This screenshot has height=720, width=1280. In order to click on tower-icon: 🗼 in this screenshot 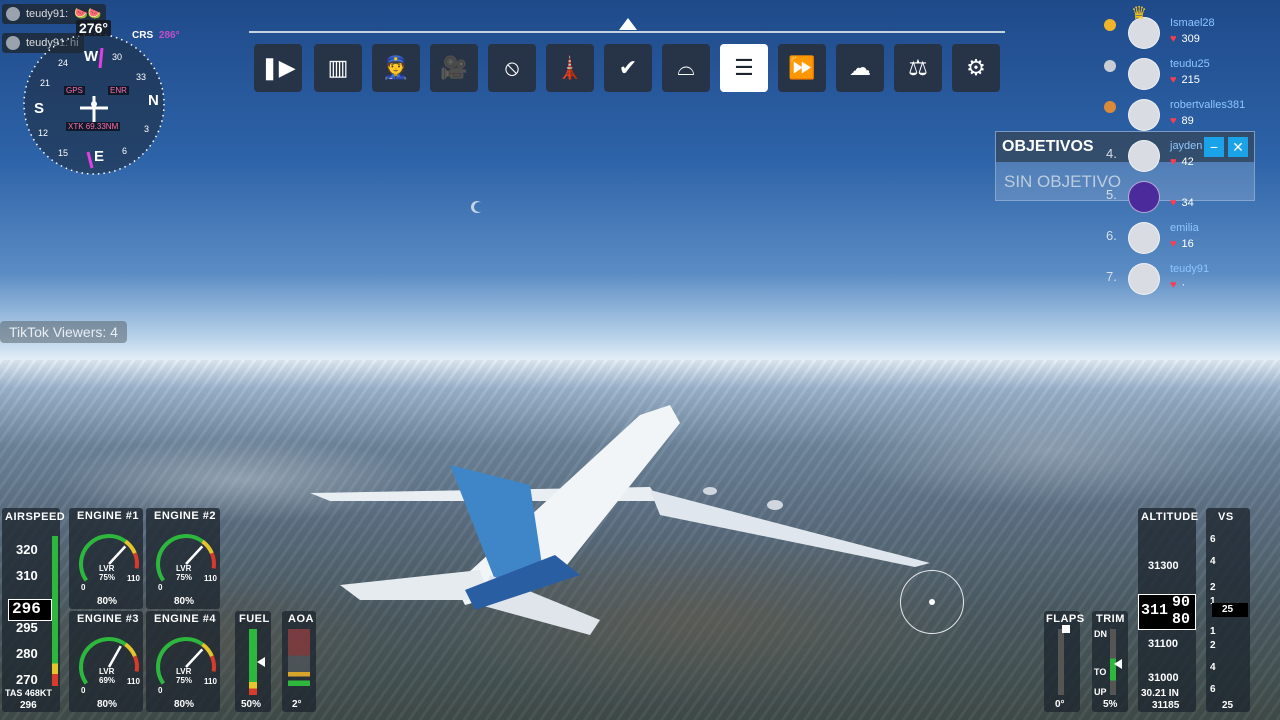, I will do `click(570, 67)`.